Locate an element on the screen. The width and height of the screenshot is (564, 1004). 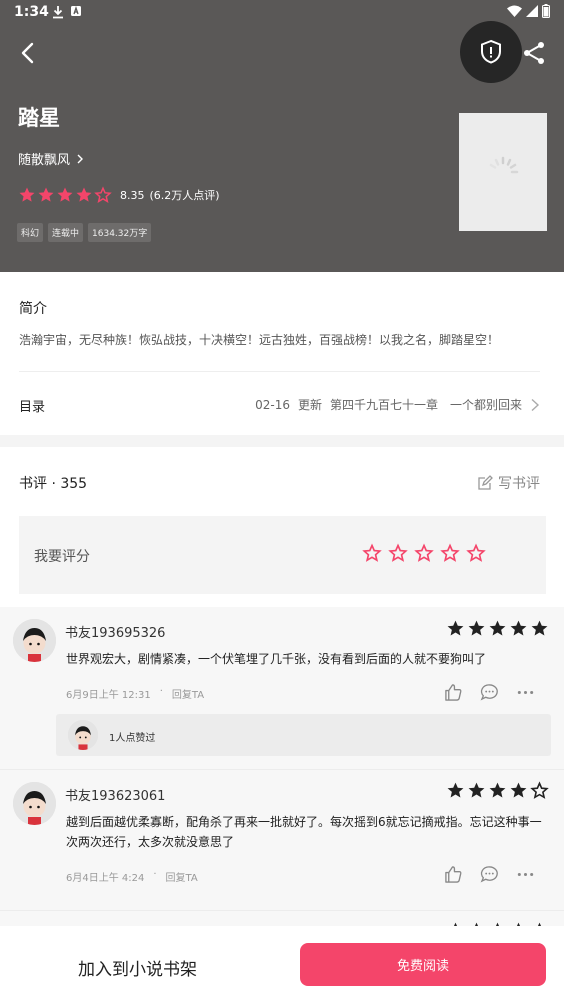
toc-heading: 目录 is located at coordinates (32, 405).